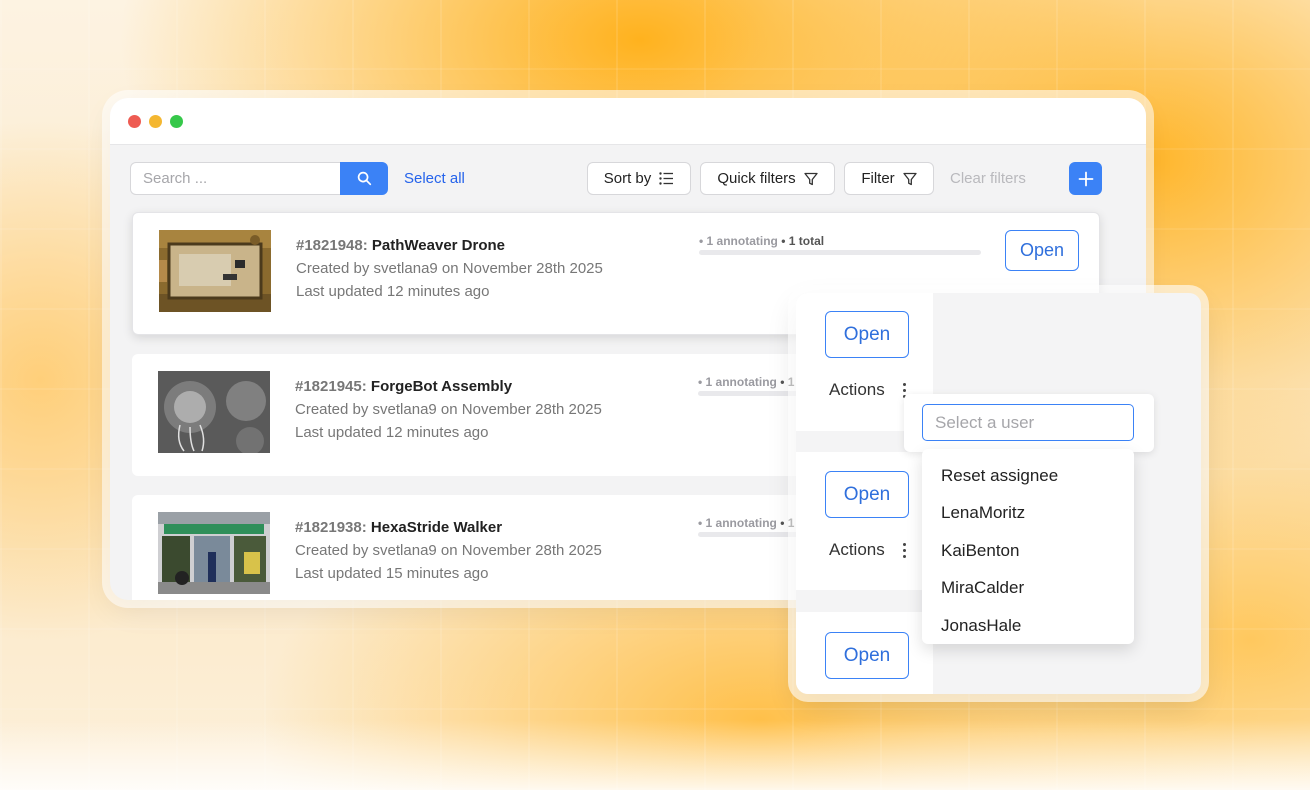 The image size is (1310, 790). I want to click on assignee-selector, so click(1029, 423).